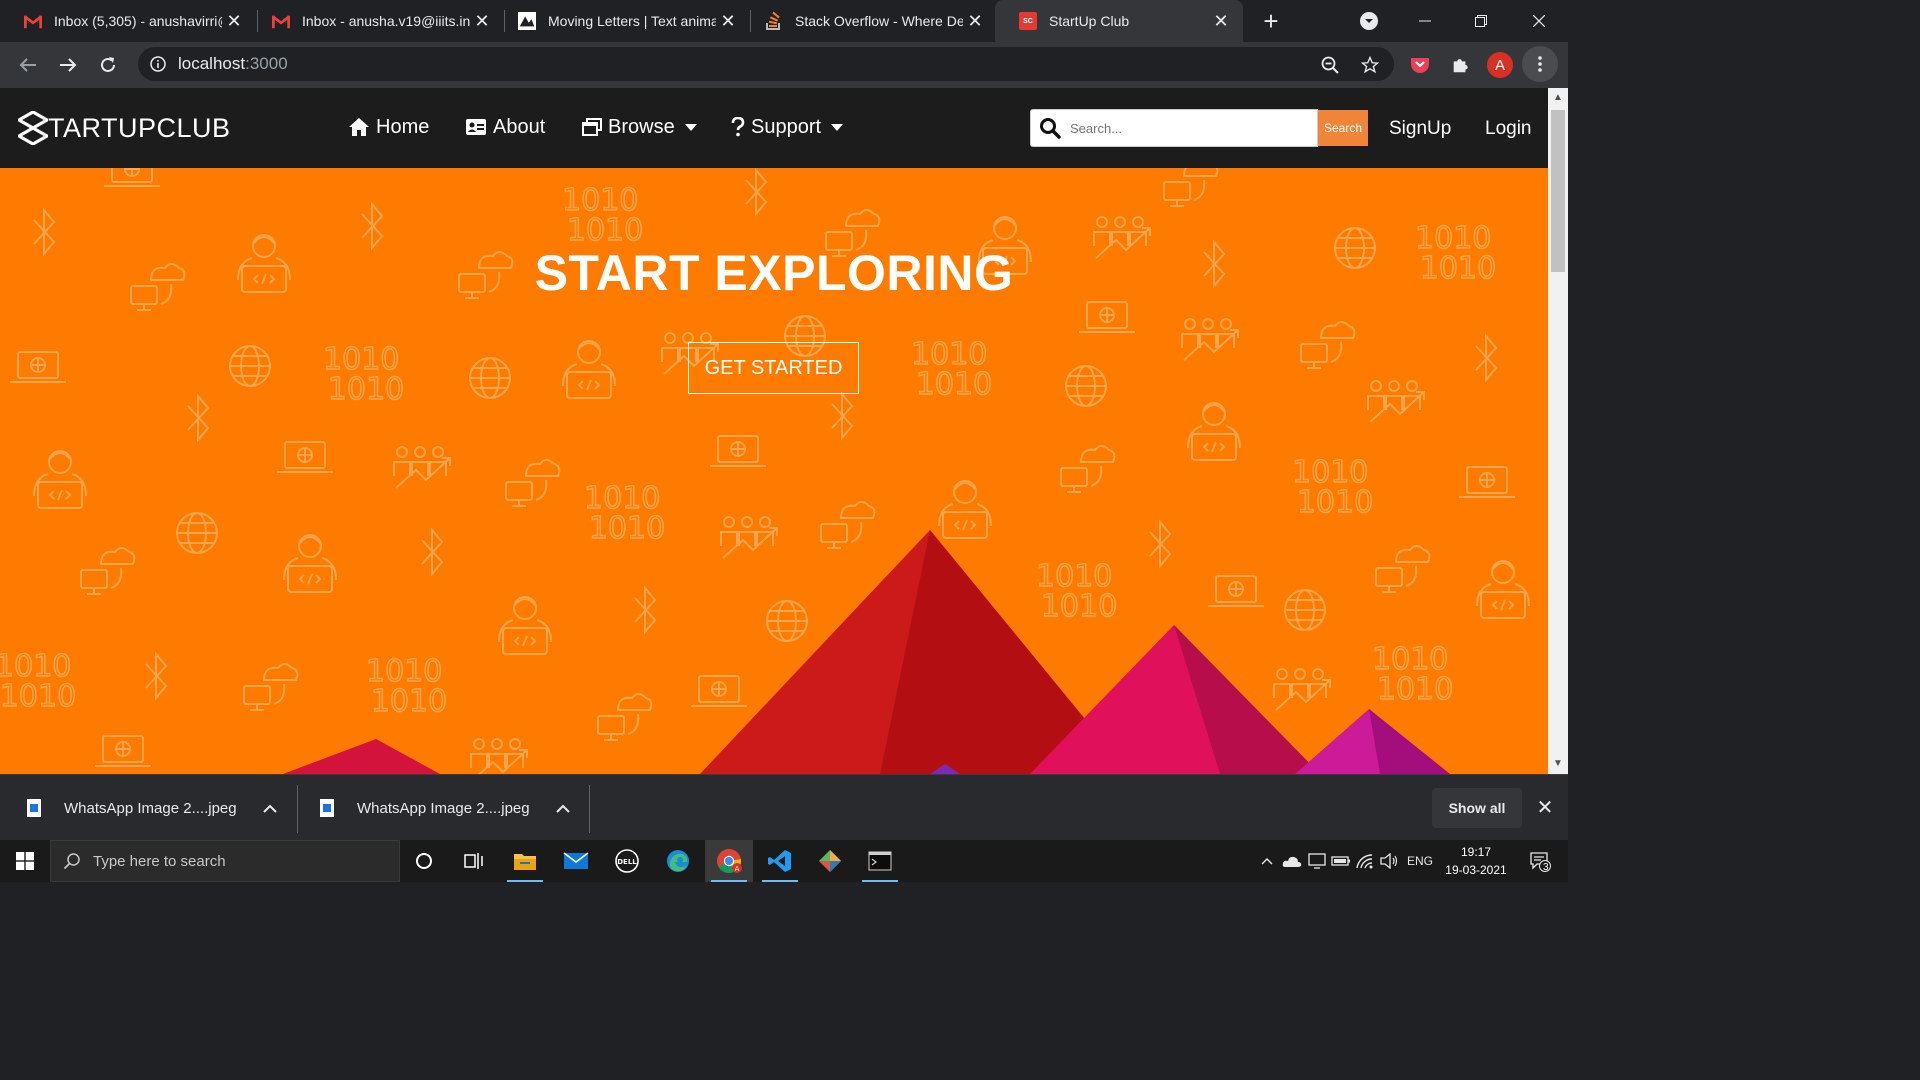 This screenshot has height=1080, width=1920. I want to click on nav-about: About, so click(505, 127).